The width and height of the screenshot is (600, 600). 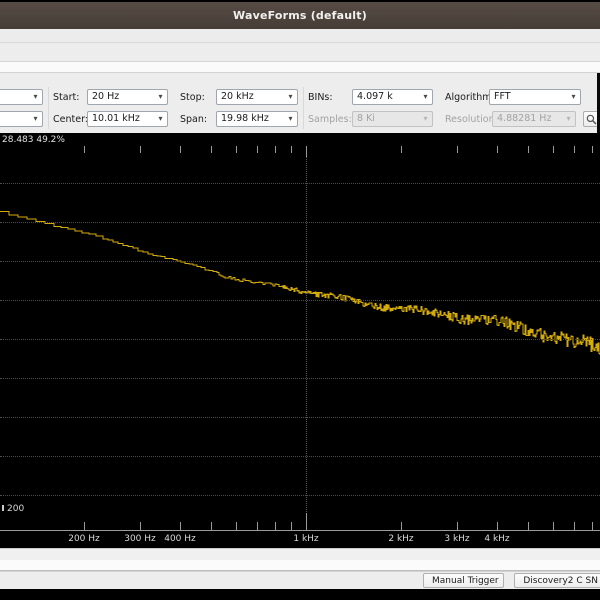 What do you see at coordinates (320, 97) in the screenshot?
I see `bins-label: BINs:` at bounding box center [320, 97].